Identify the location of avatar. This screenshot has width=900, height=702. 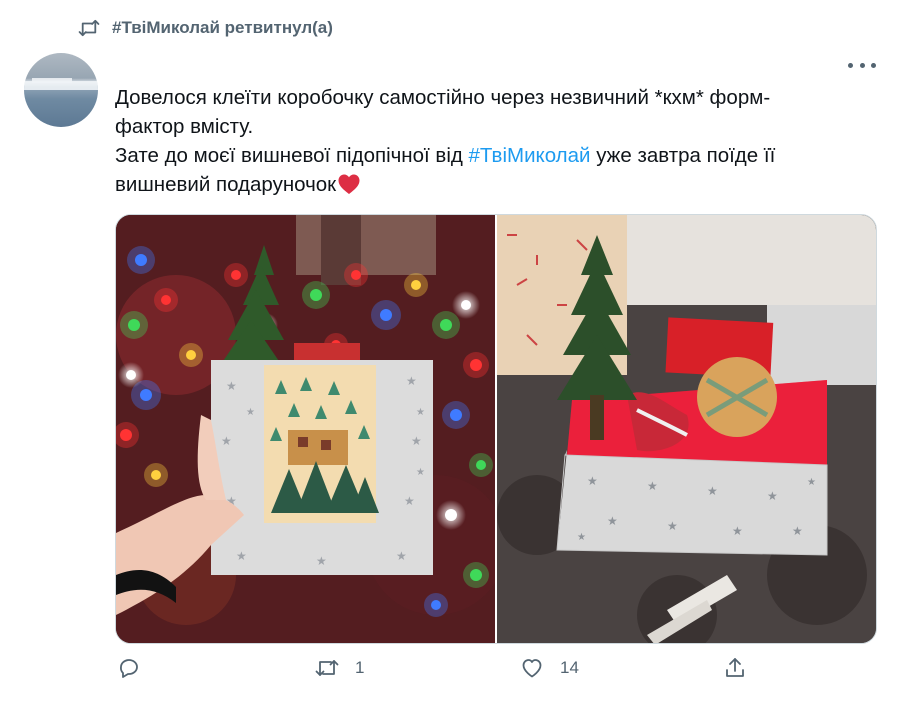
(61, 90).